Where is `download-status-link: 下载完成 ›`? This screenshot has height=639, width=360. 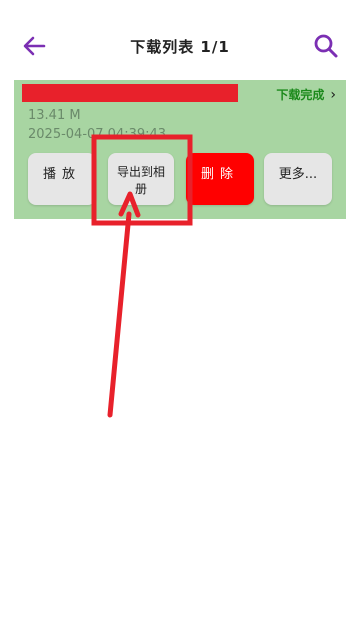
download-status-link: 下载完成 › is located at coordinates (306, 94).